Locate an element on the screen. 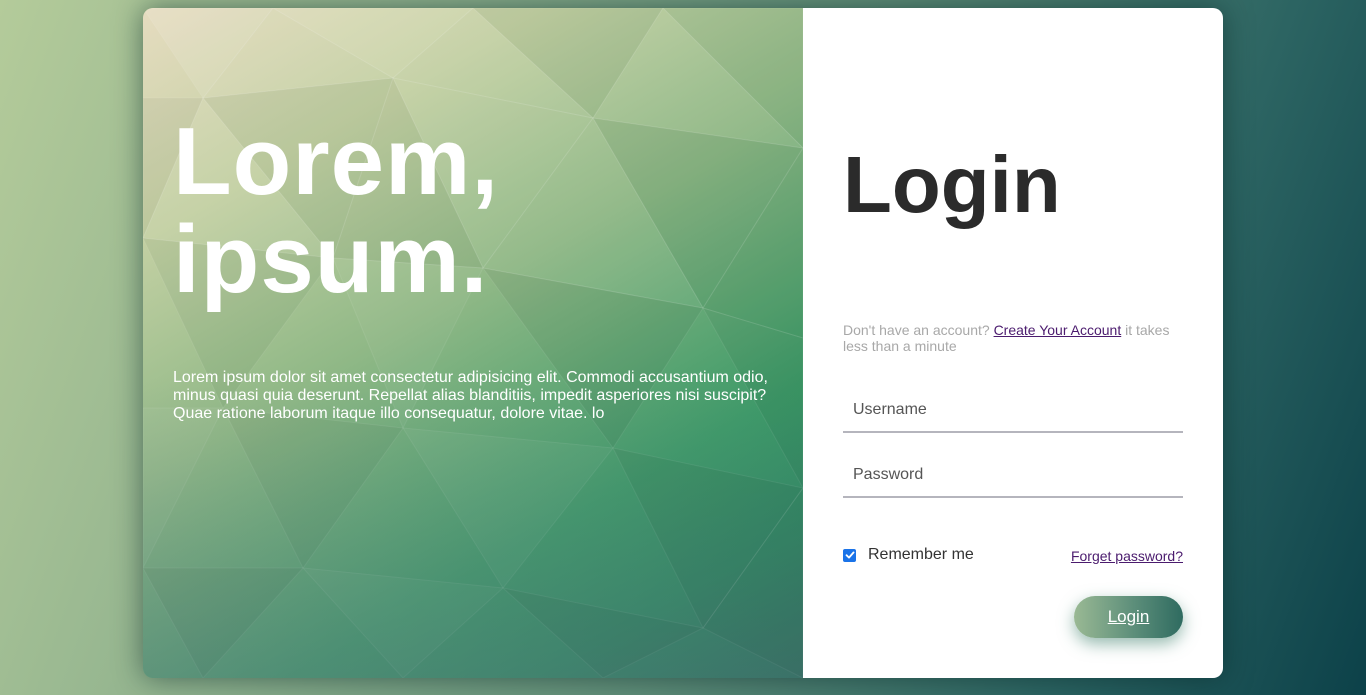  remember-me-label: Remember me is located at coordinates (921, 554).